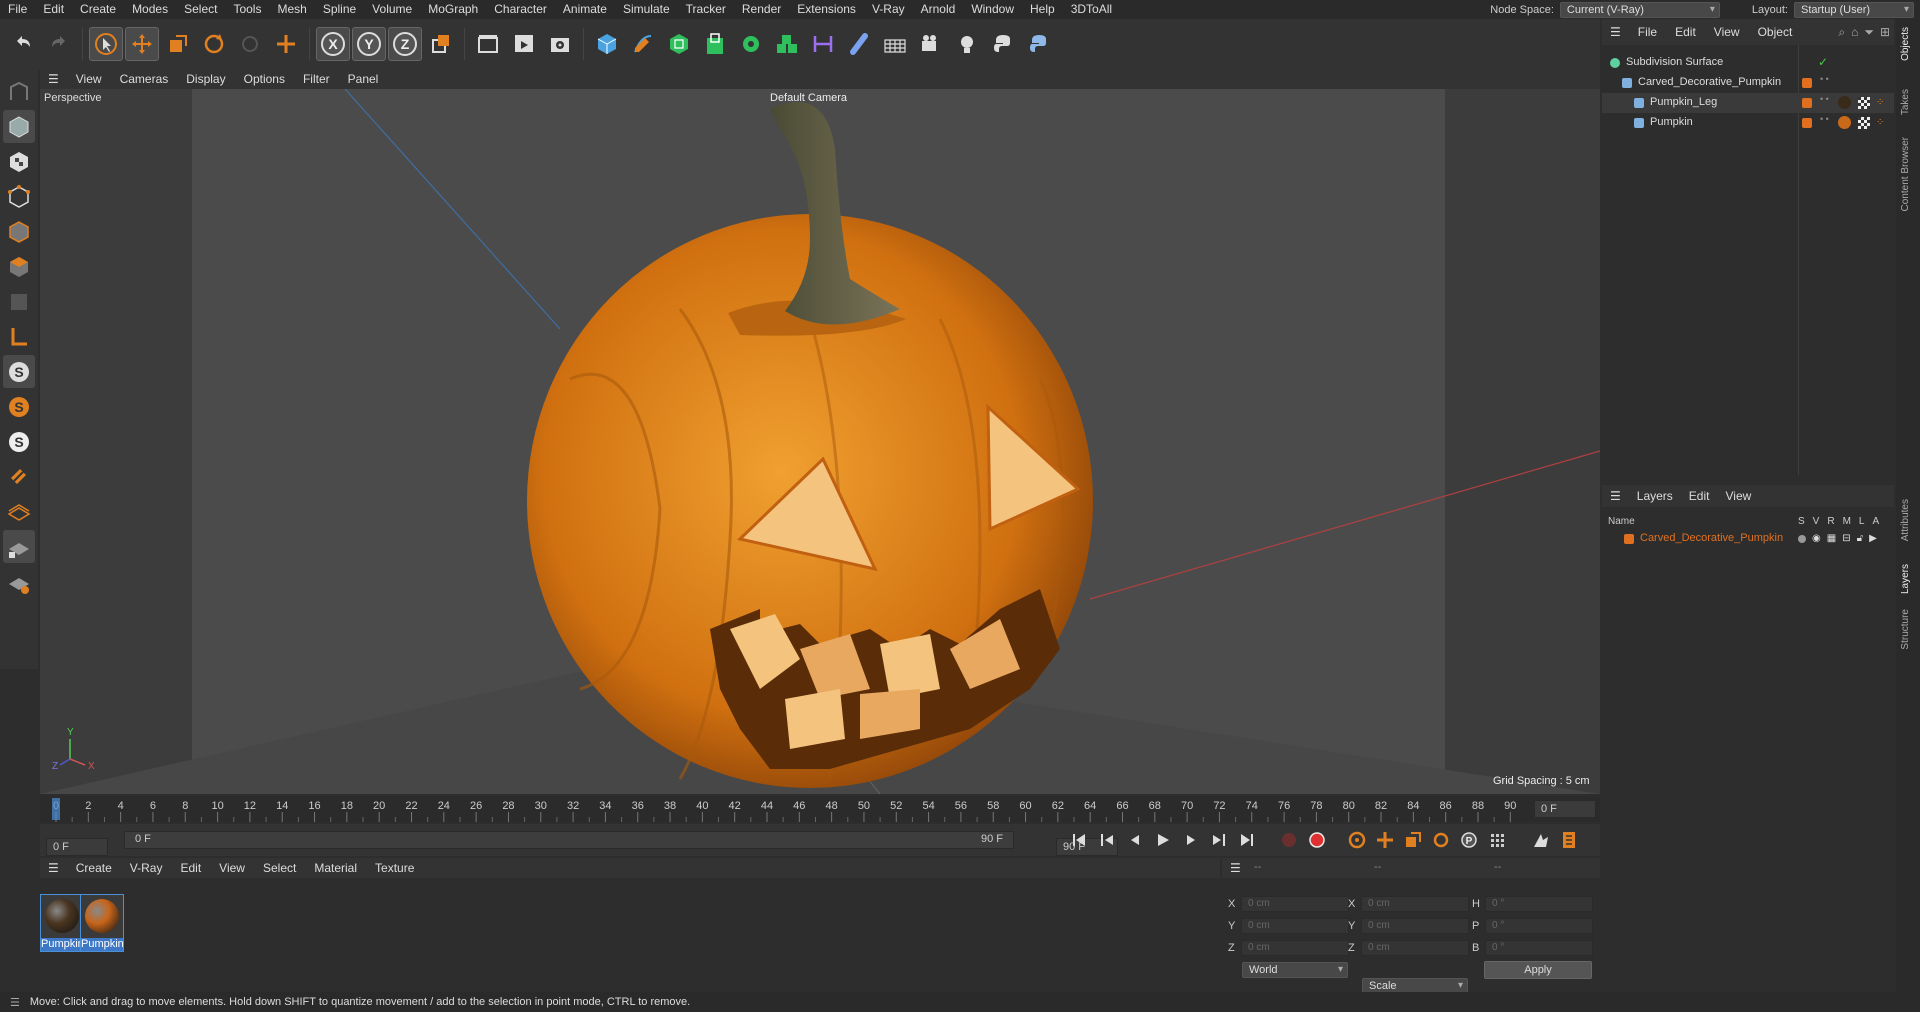  Describe the element at coordinates (19, 441) in the screenshot. I see `workplane-snap-button: S` at that location.